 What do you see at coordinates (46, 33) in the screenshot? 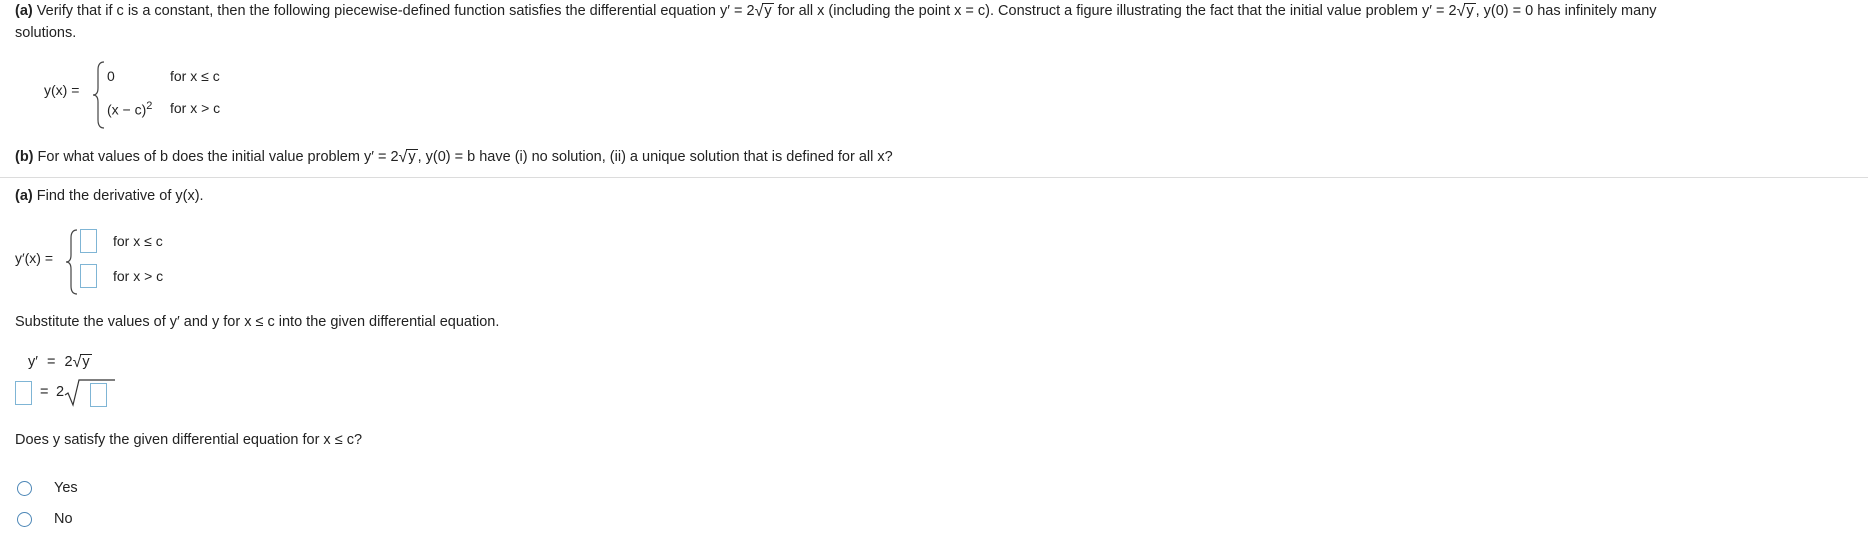
I see `part-a-text-4: solutions.` at bounding box center [46, 33].